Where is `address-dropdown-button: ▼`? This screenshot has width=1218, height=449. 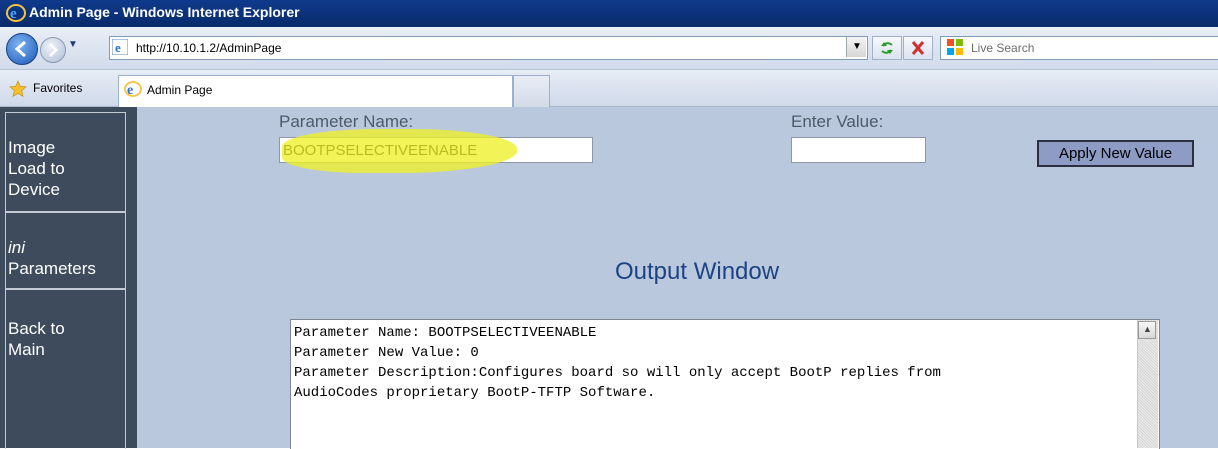
address-dropdown-button: ▼ is located at coordinates (856, 47).